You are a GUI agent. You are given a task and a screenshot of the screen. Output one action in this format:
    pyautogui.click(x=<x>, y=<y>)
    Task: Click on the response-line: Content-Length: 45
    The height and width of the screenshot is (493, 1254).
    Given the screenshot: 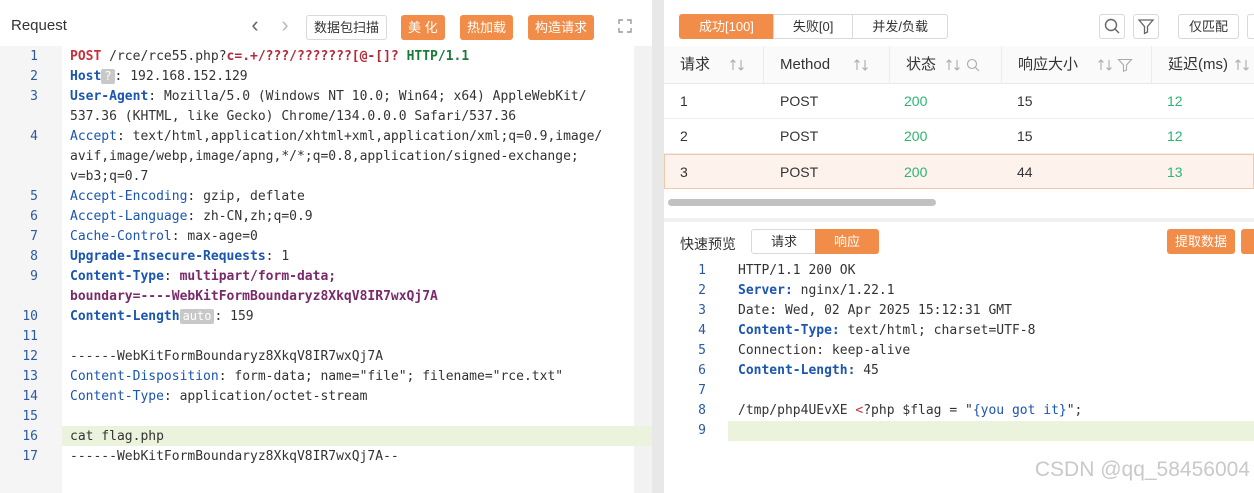 What is the action you would take?
    pyautogui.click(x=808, y=370)
    